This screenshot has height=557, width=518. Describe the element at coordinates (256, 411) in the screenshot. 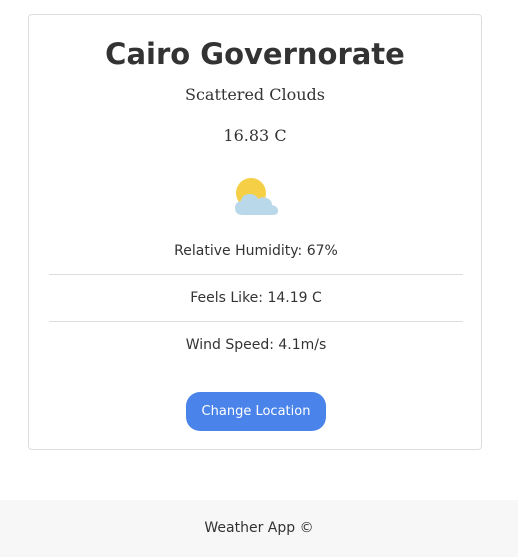

I see `change-location-button: Change Location` at that location.